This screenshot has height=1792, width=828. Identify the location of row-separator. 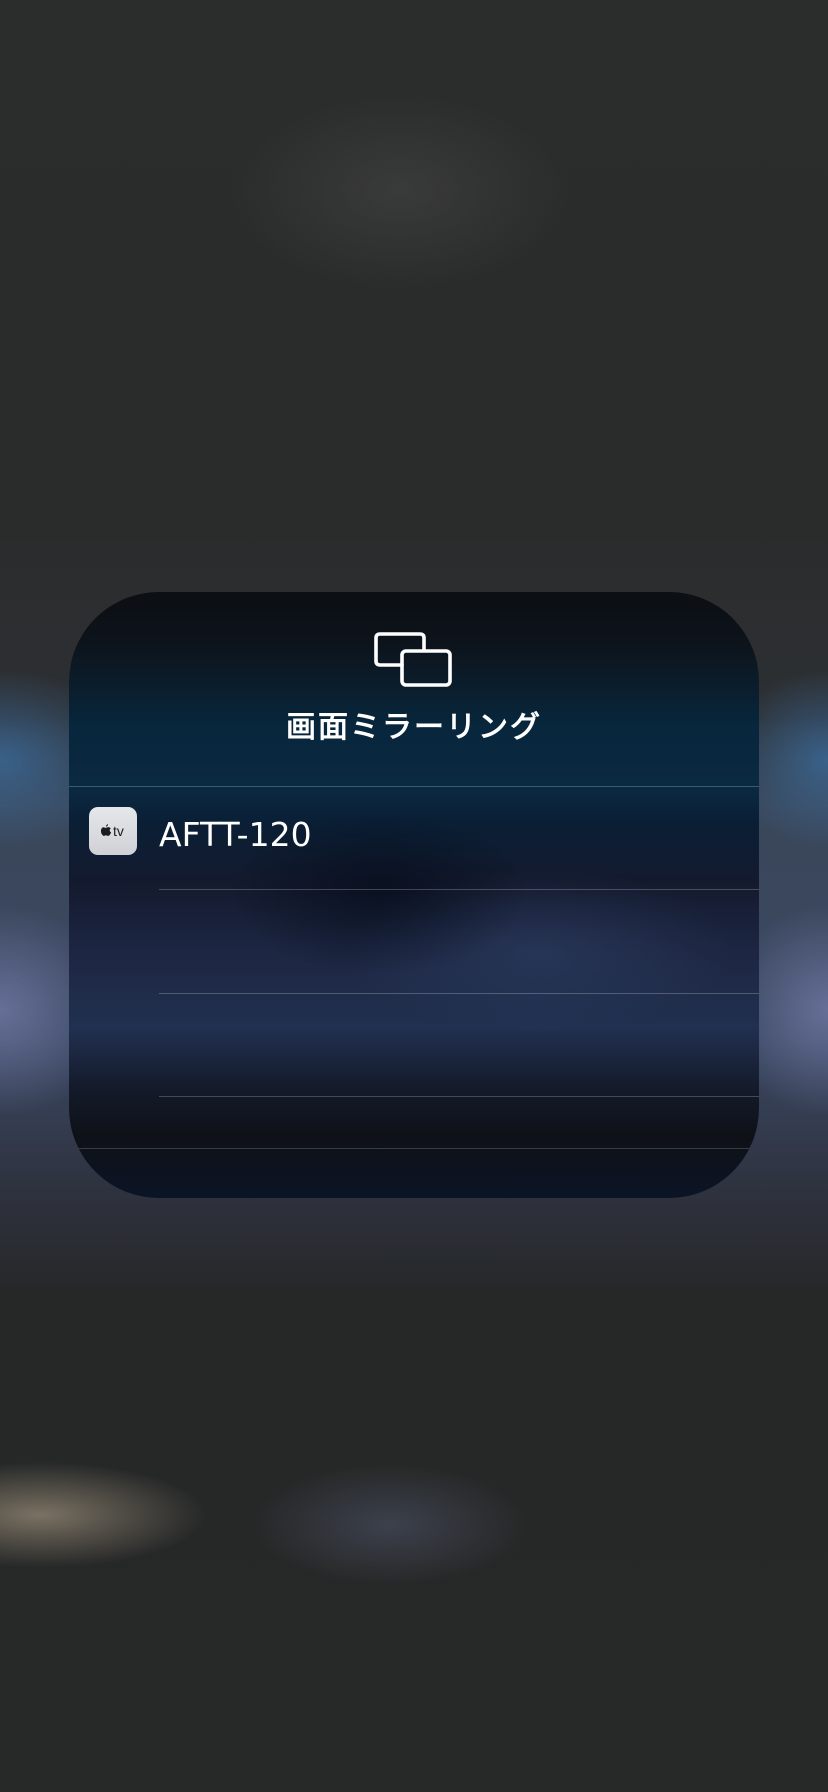
(459, 1096).